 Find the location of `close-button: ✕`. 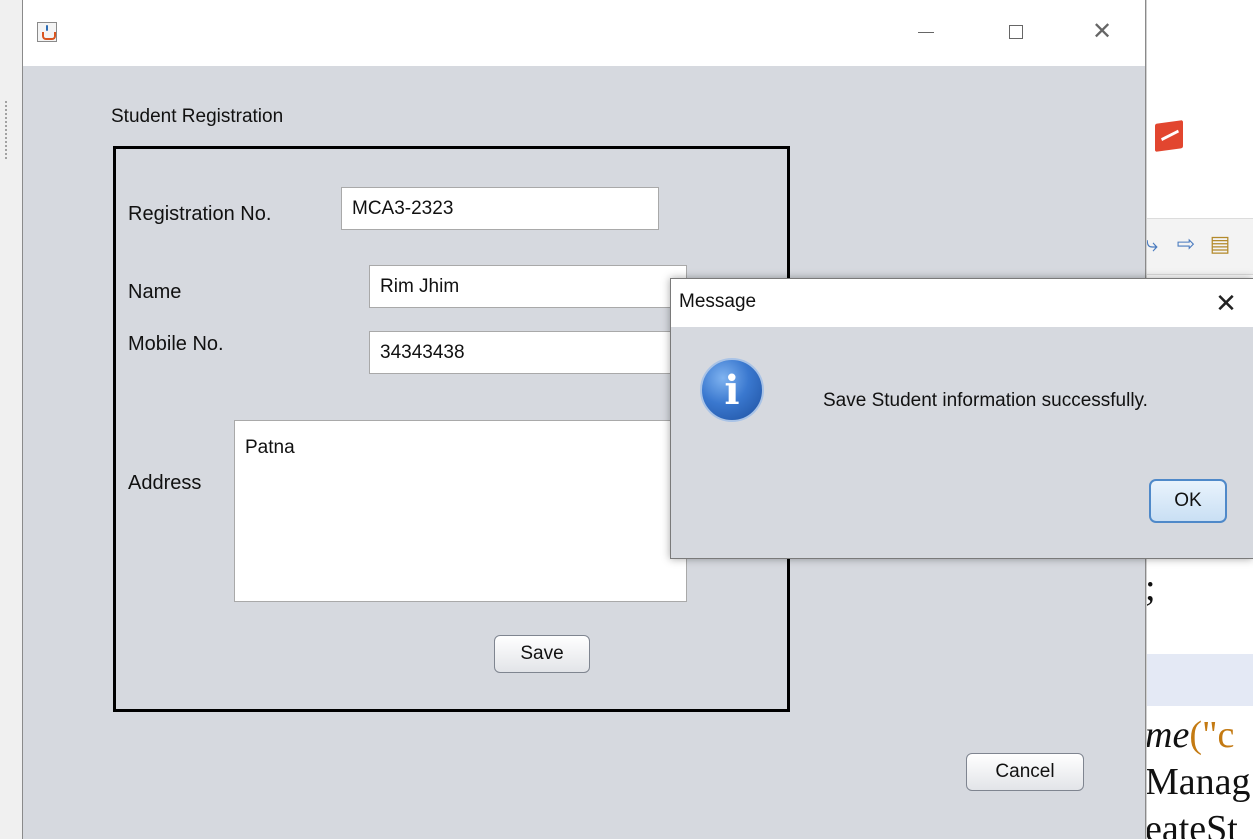

close-button: ✕ is located at coordinates (1102, 32).